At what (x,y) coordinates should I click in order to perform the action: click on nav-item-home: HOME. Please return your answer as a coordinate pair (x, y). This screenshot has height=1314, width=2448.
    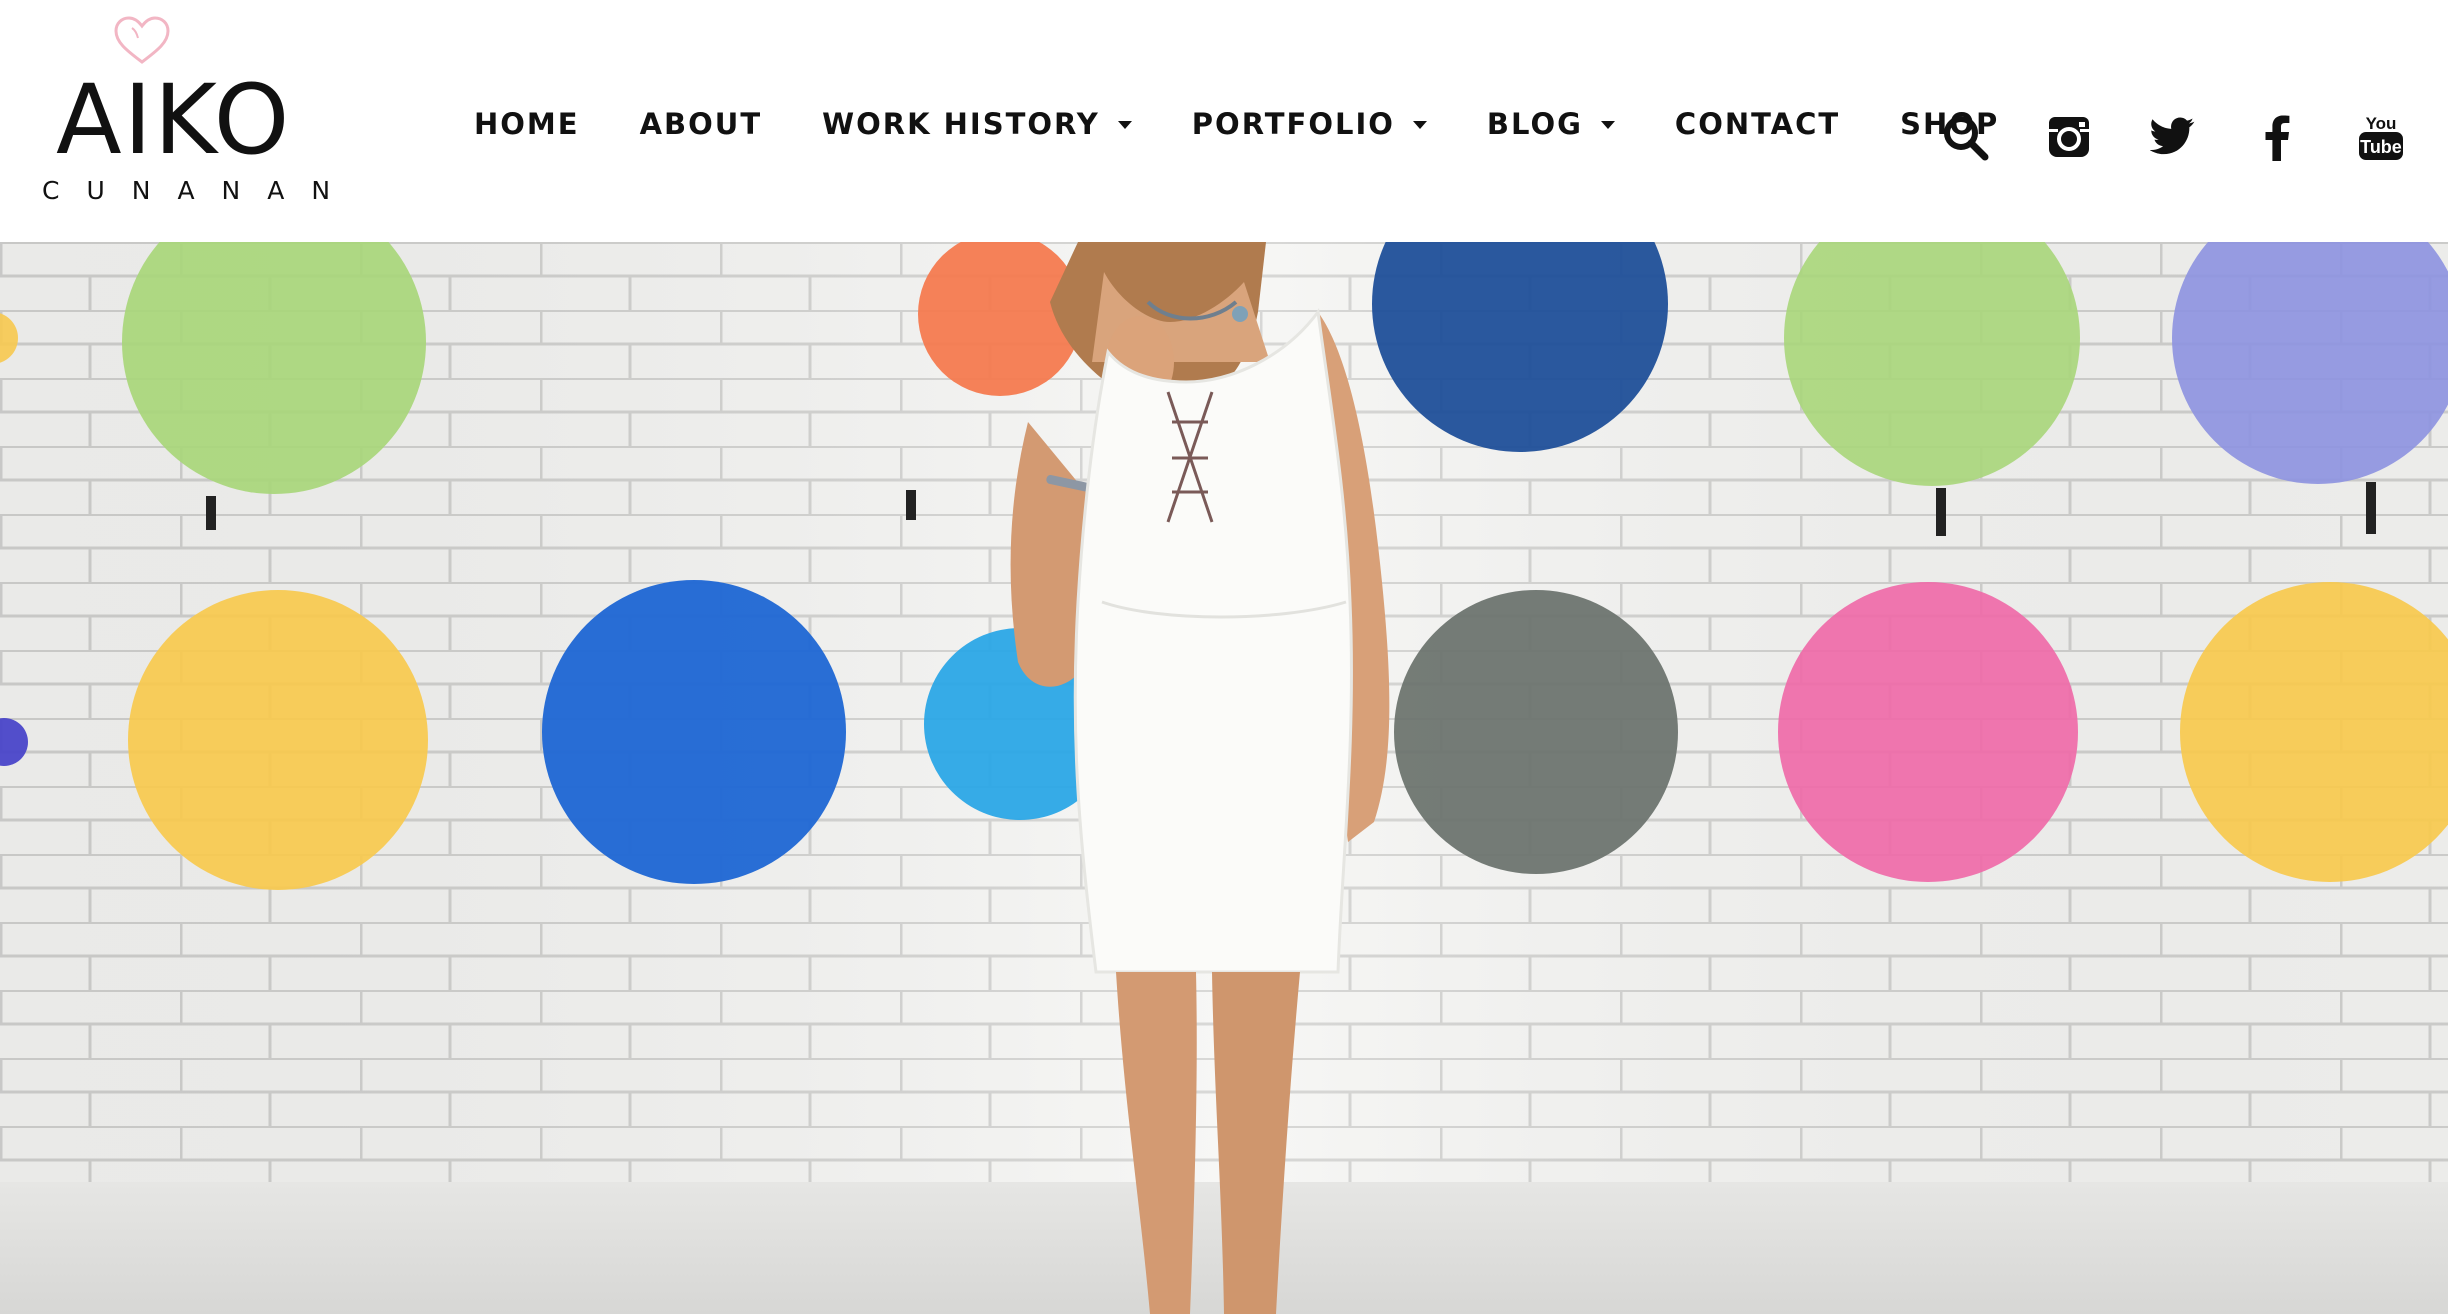
    Looking at the image, I should click on (527, 124).